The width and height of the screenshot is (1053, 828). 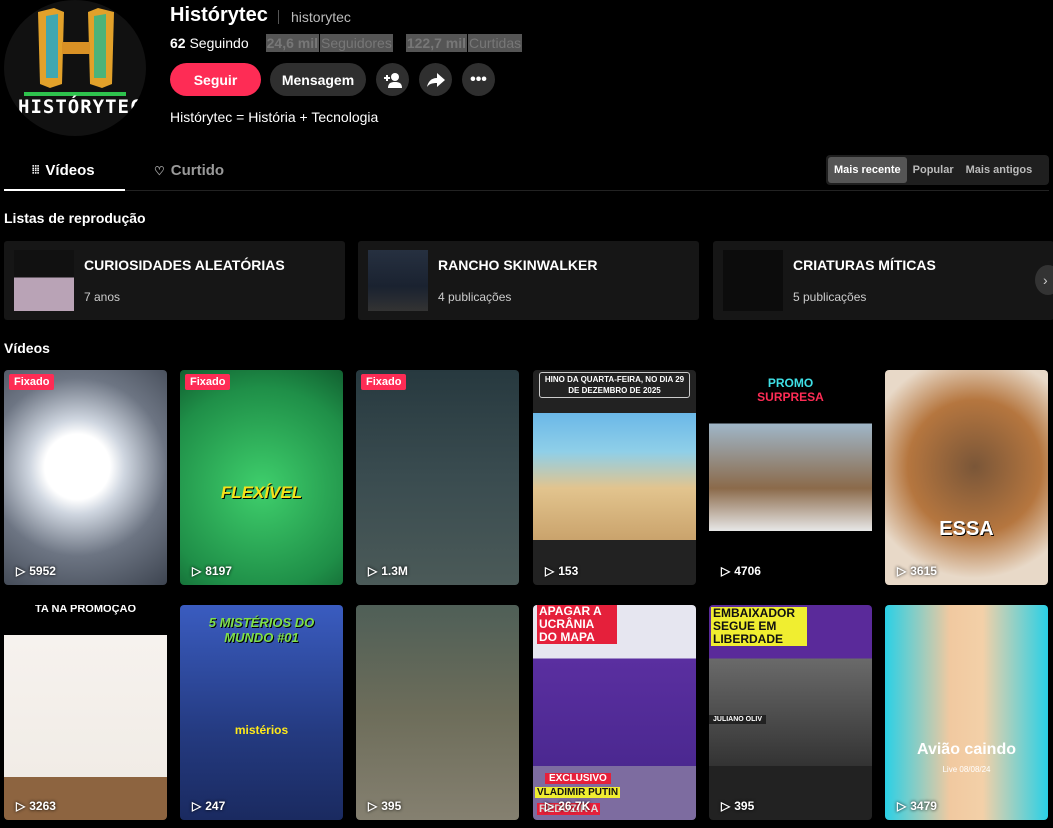 I want to click on followers-label: Seguidores, so click(x=356, y=43).